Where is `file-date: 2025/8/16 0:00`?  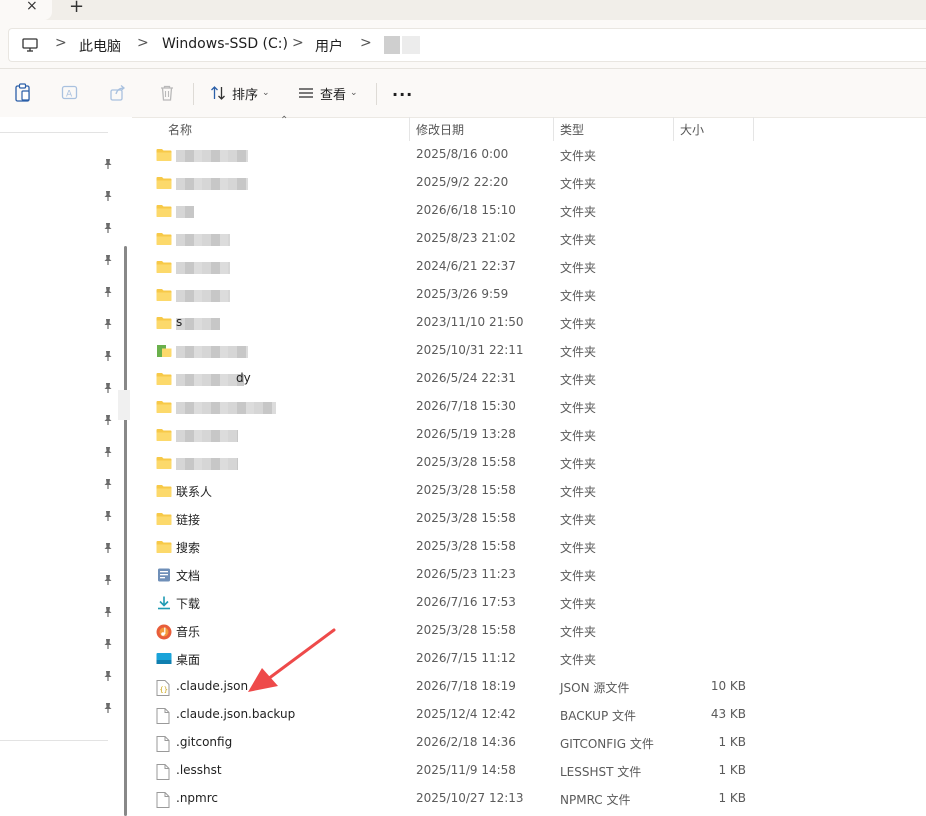
file-date: 2025/8/16 0:00 is located at coordinates (462, 154).